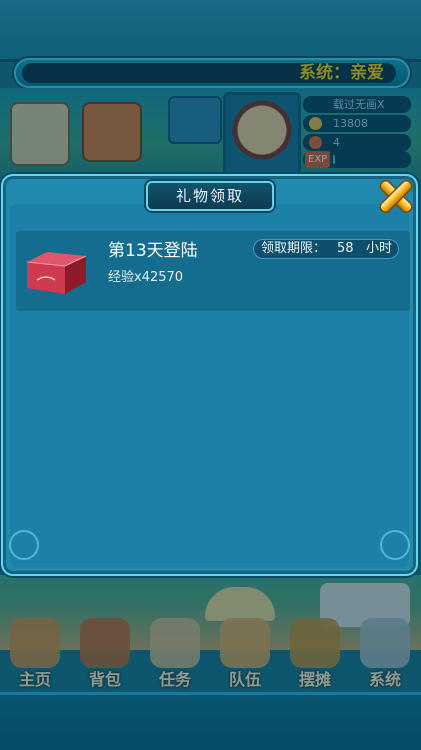  I want to click on claim-deadline: 领取期限： 58 小时, so click(326, 249).